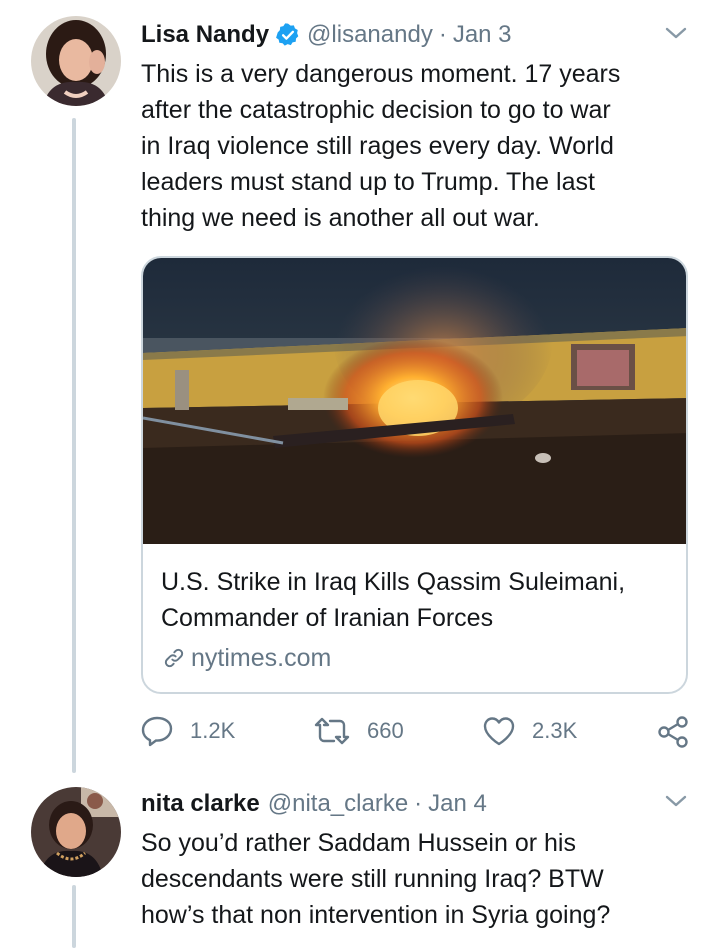 This screenshot has height=948, width=720. What do you see at coordinates (205, 35) in the screenshot?
I see `author-name: Lisa Nandy` at bounding box center [205, 35].